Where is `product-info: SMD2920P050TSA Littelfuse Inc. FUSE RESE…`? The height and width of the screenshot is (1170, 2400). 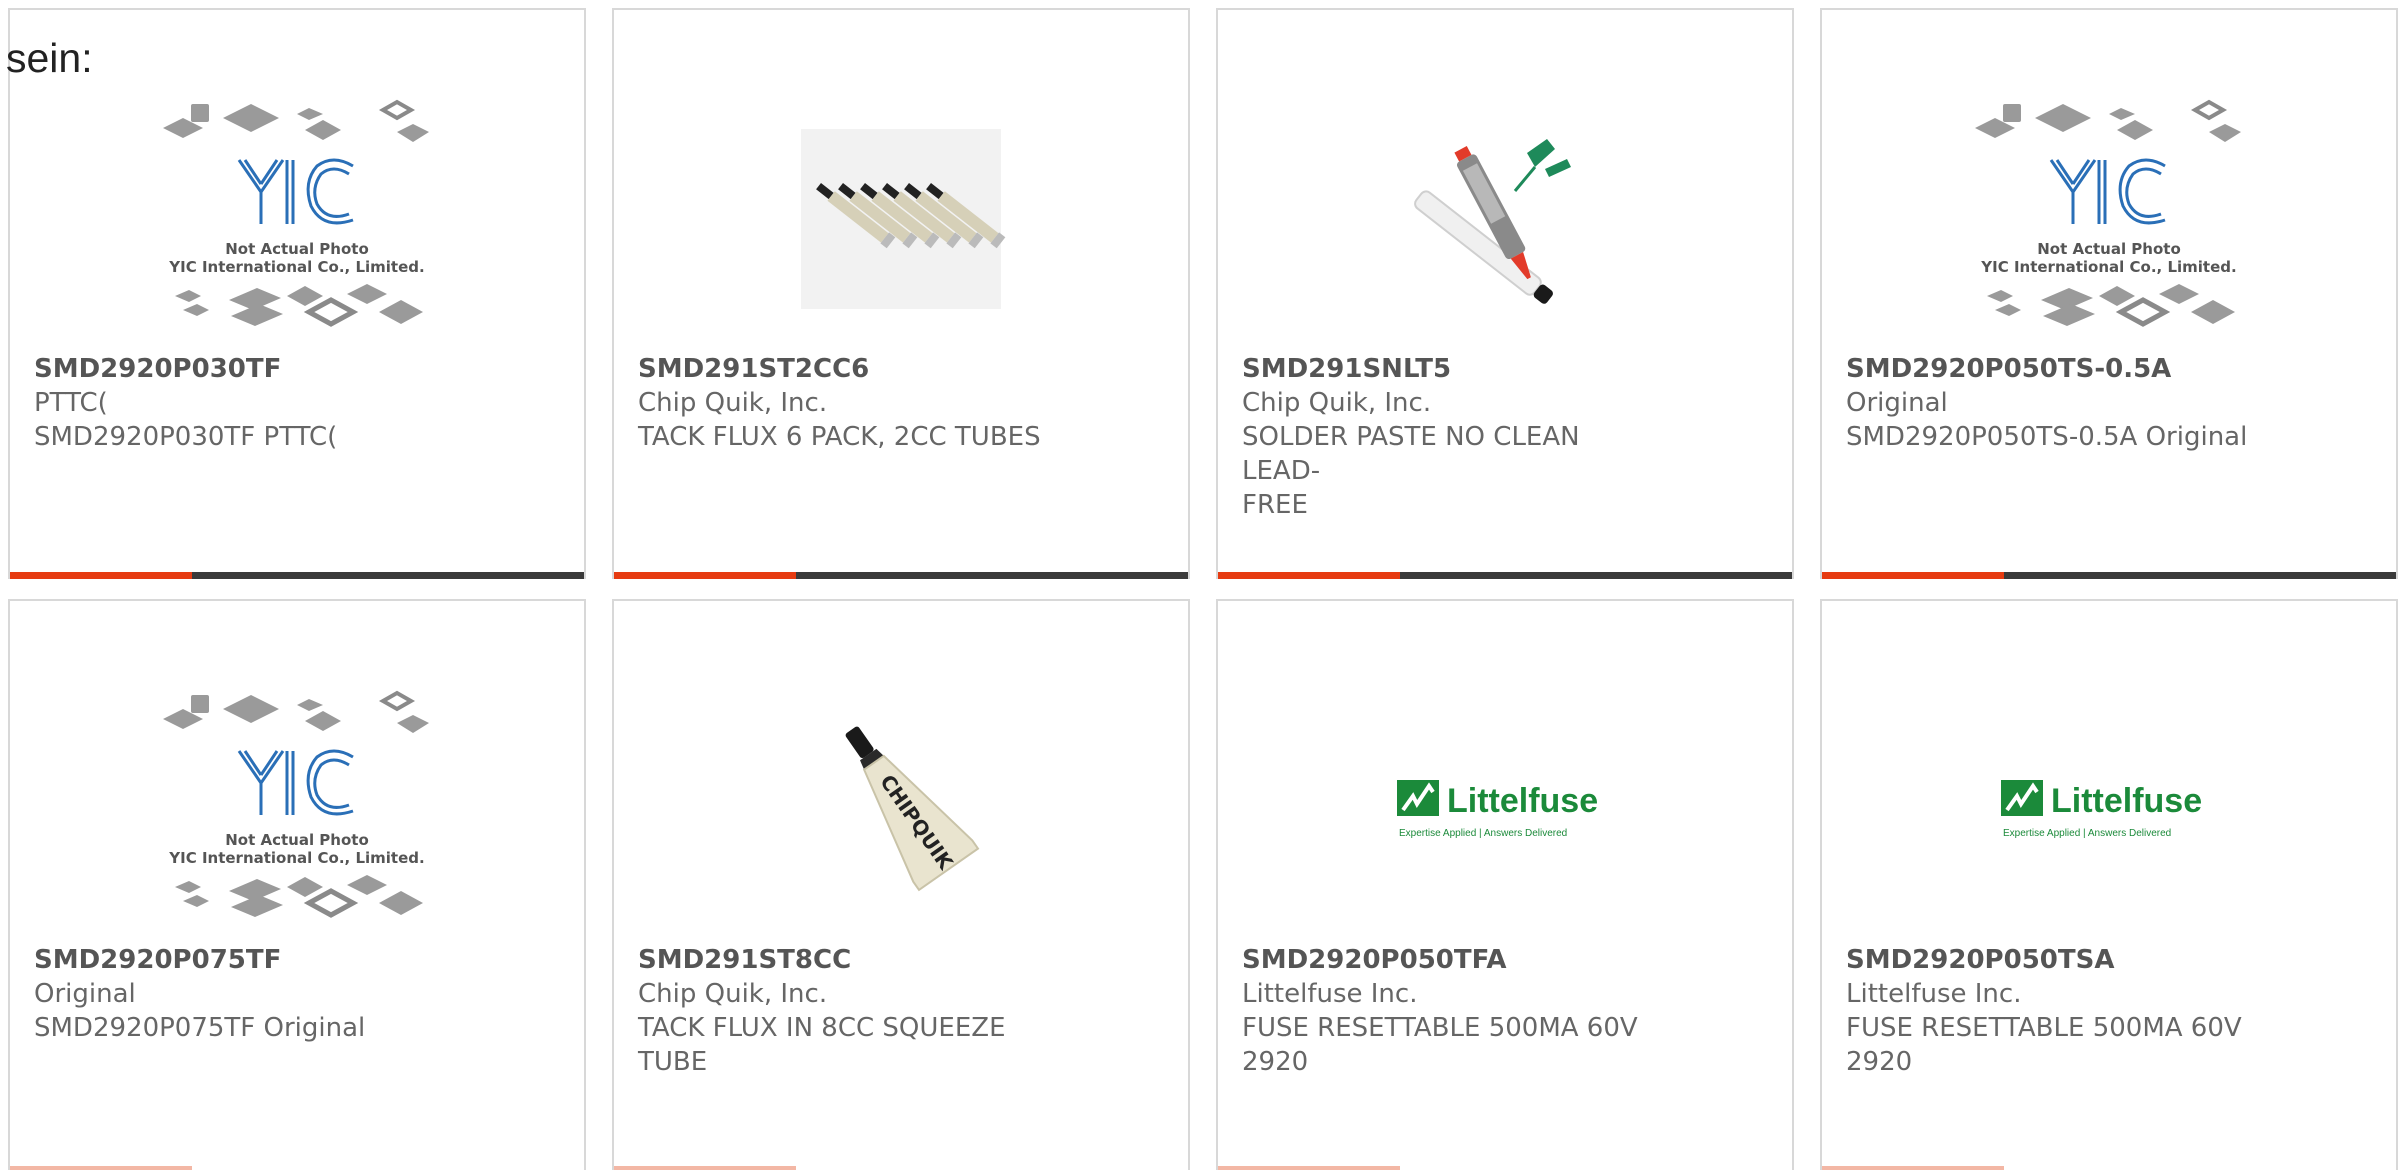
product-info: SMD2920P050TSA Littelfuse Inc. FUSE RESE… is located at coordinates (2056, 1011).